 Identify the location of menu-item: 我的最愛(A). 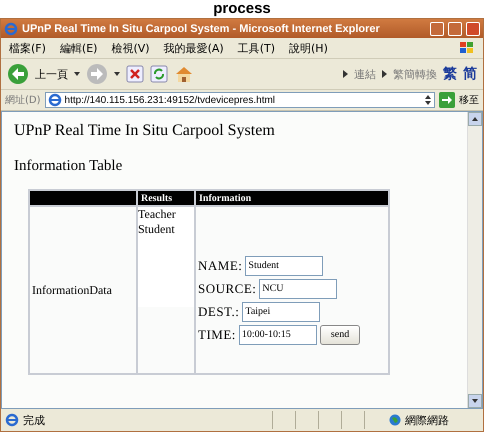
(194, 48).